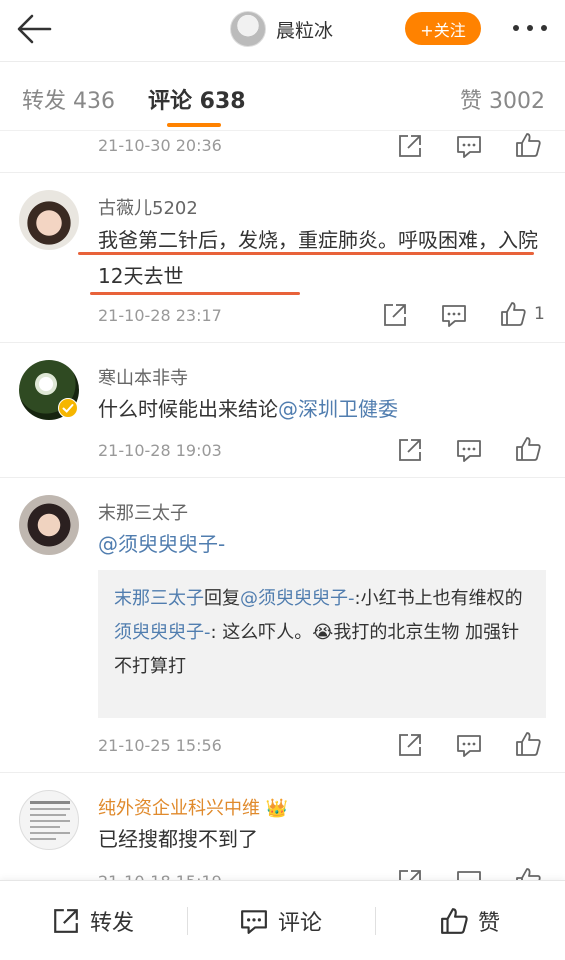 The width and height of the screenshot is (565, 960). I want to click on verified-badge-icon, so click(68, 408).